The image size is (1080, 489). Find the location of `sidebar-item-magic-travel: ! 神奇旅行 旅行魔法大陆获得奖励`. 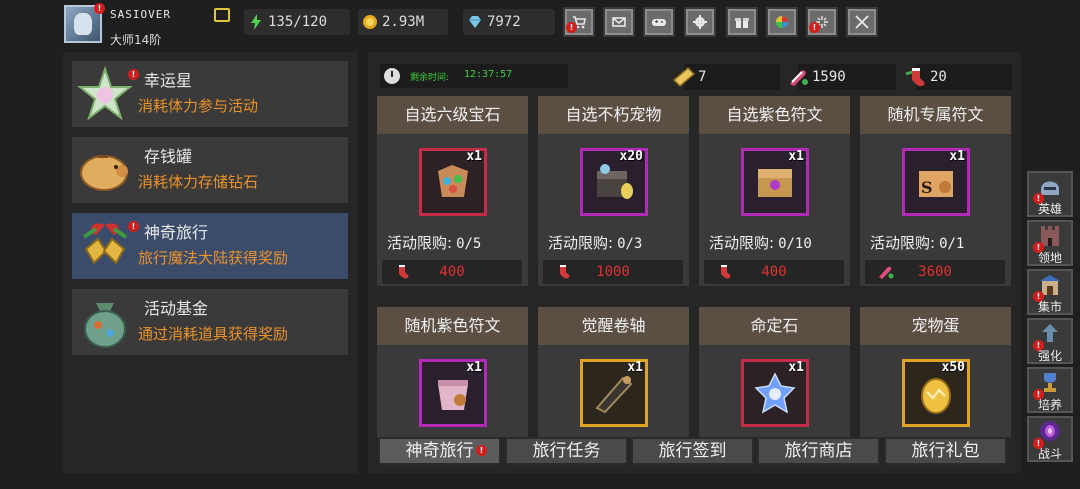

sidebar-item-magic-travel: ! 神奇旅行 旅行魔法大陆获得奖励 is located at coordinates (210, 246).